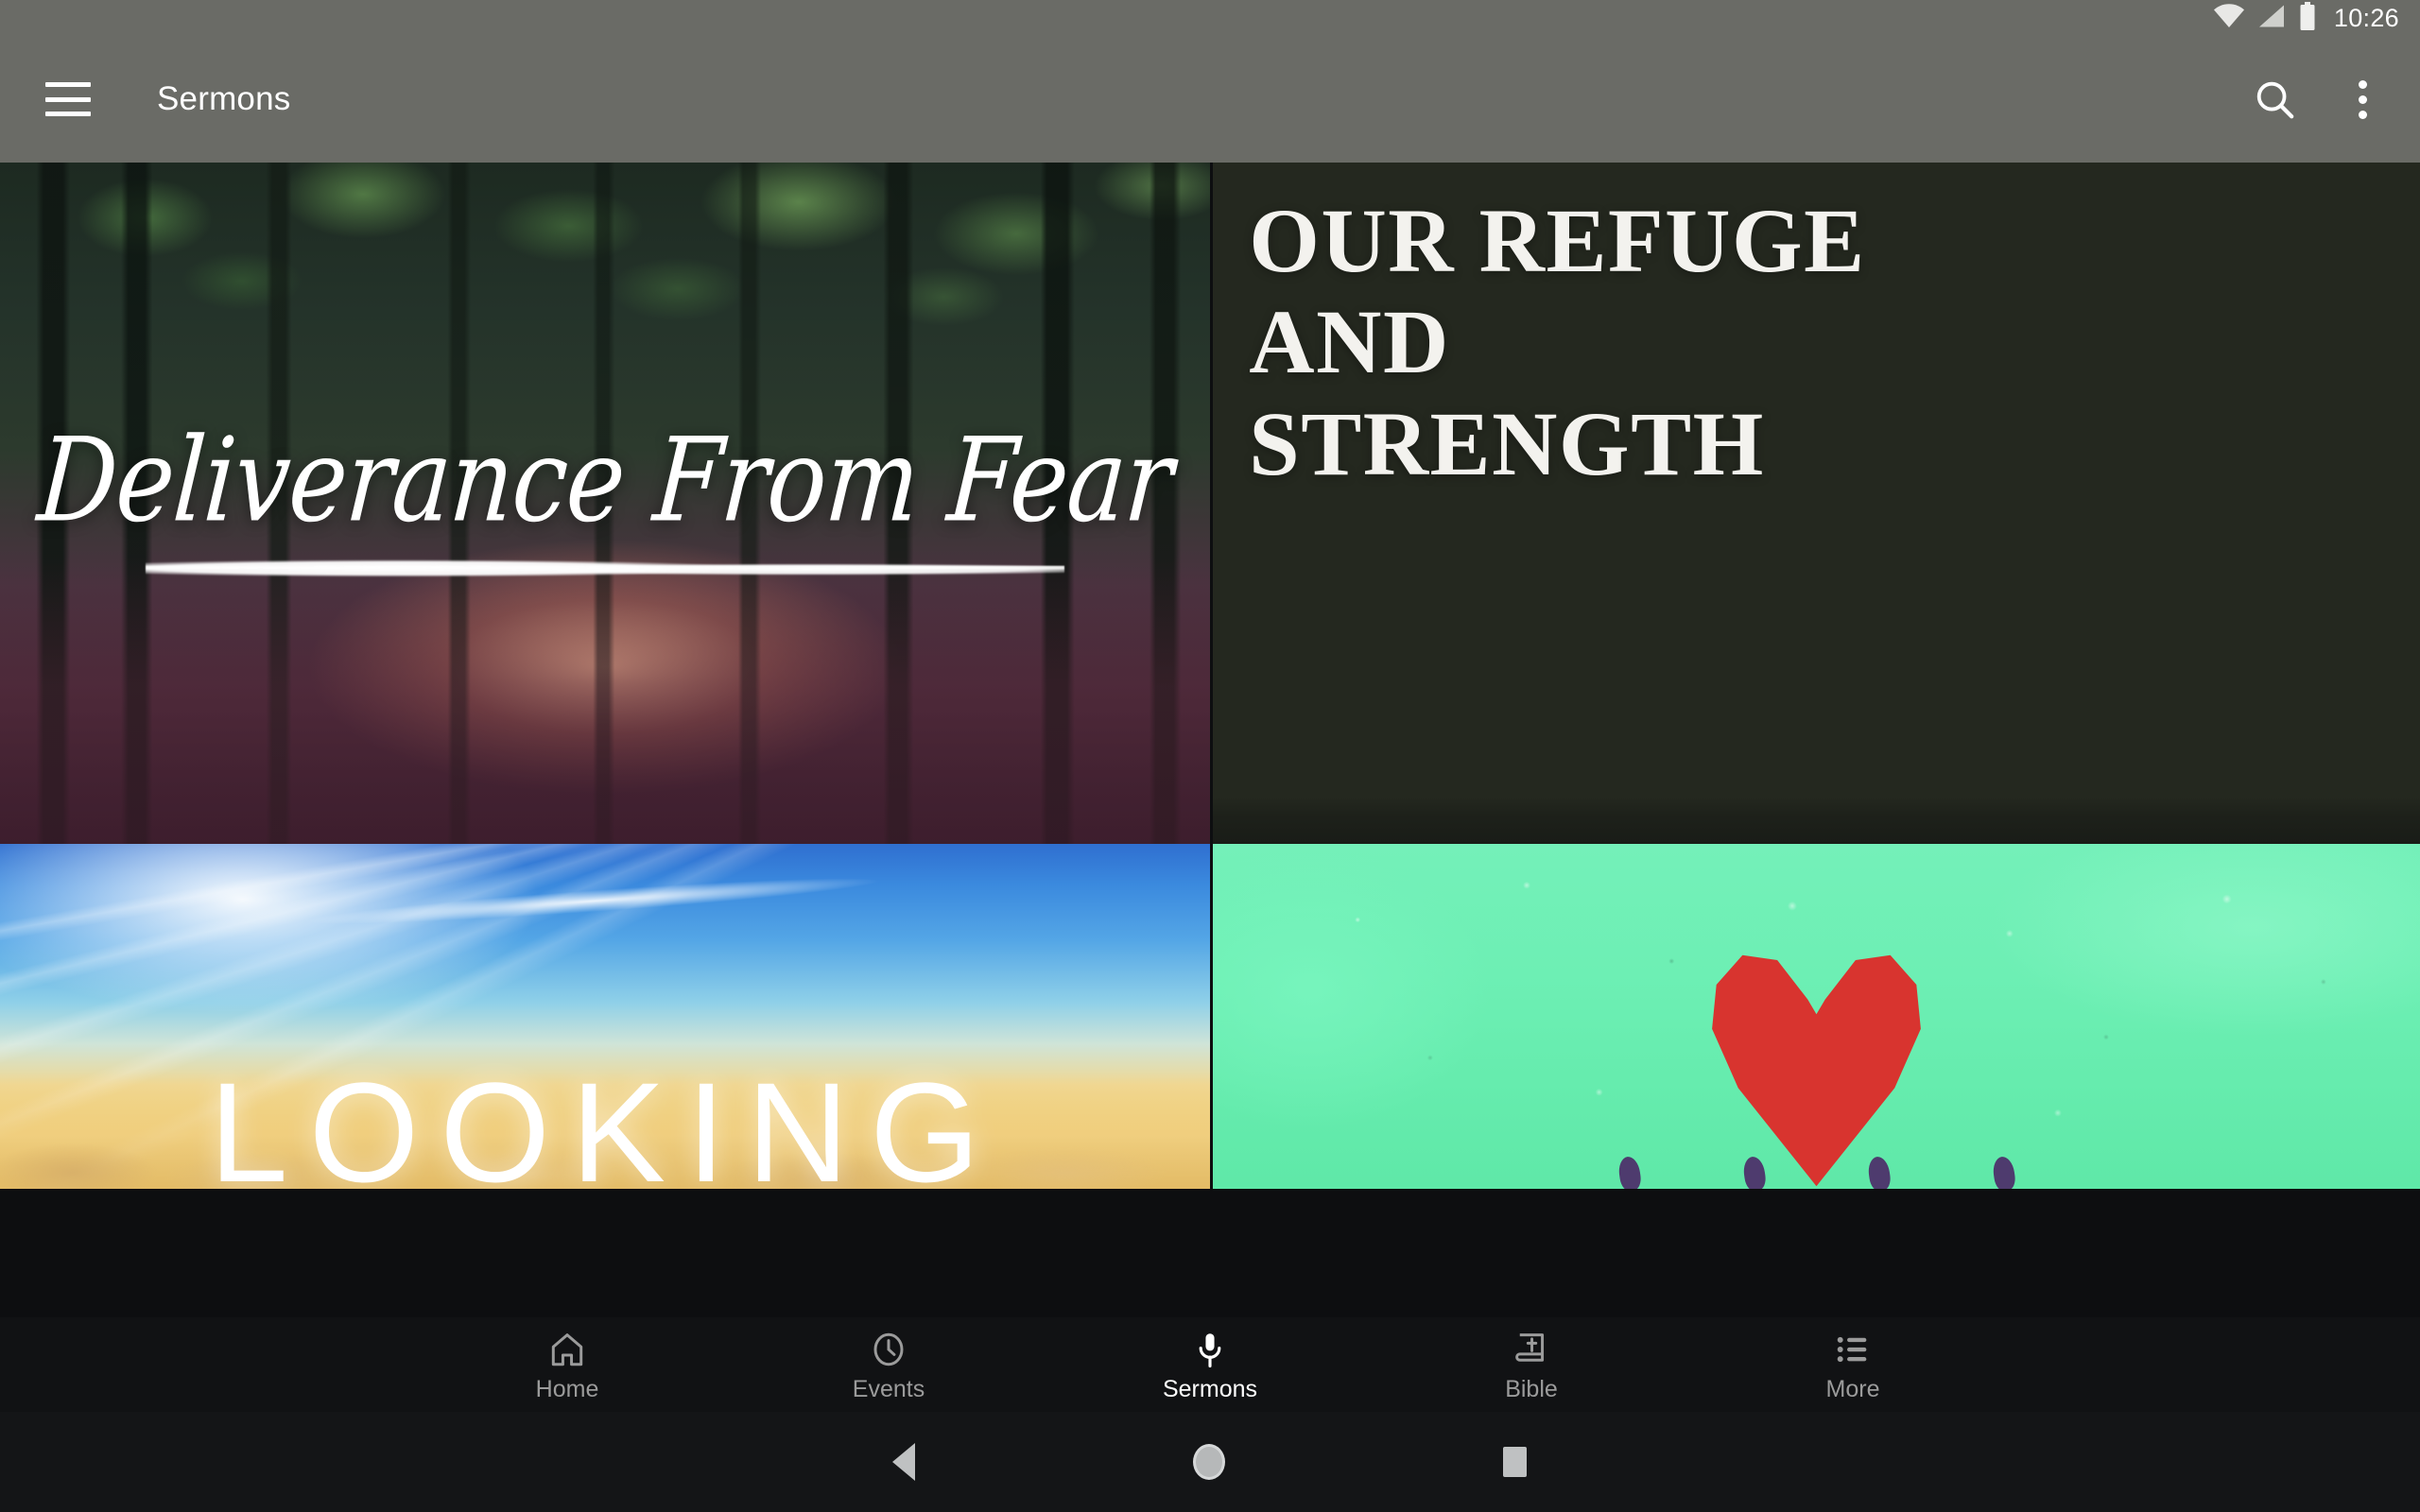 This screenshot has height=1512, width=2420. Describe the element at coordinates (1816, 820) in the screenshot. I see `cave-floor` at that location.